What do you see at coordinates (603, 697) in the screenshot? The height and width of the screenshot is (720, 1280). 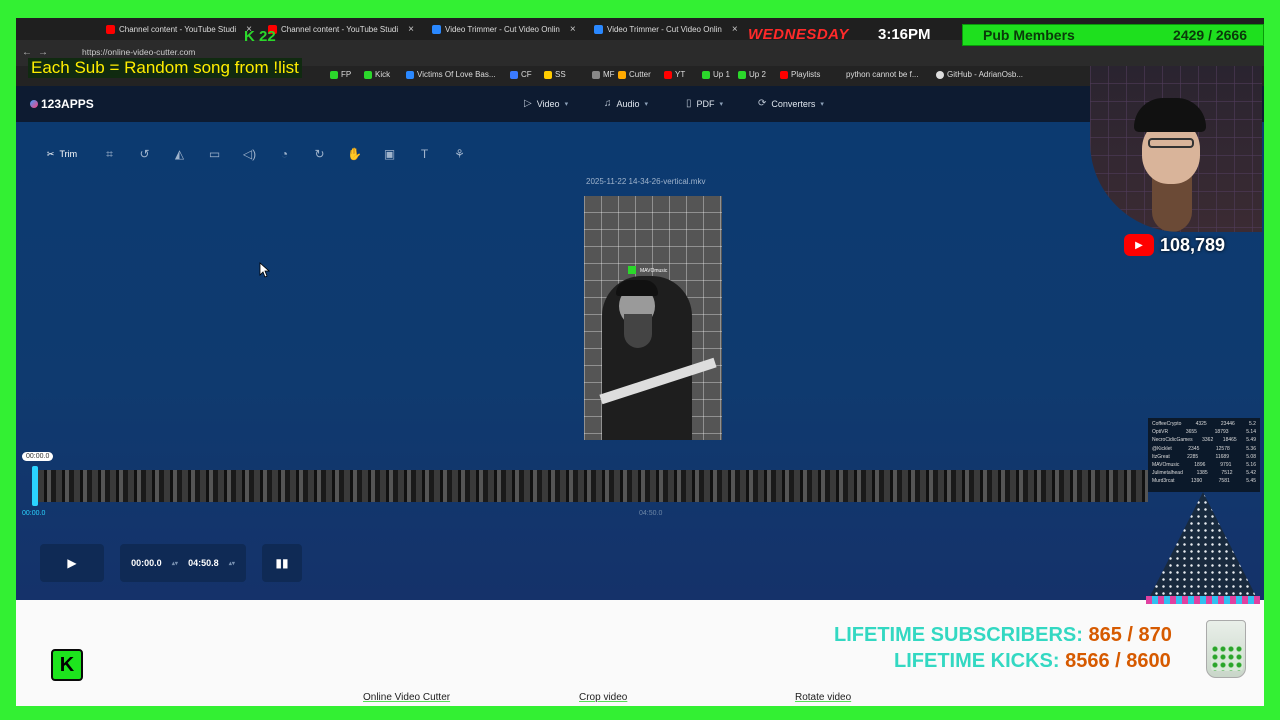 I see `link-crop-video: Crop video` at bounding box center [603, 697].